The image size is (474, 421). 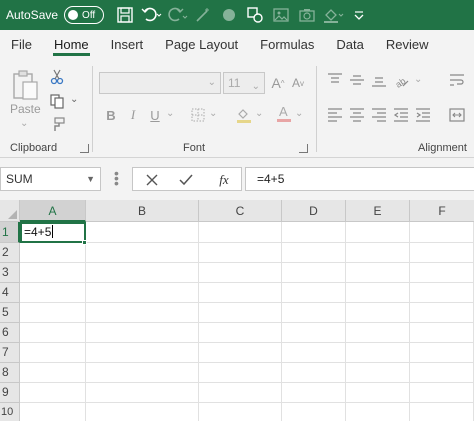 What do you see at coordinates (57, 125) in the screenshot?
I see `format-painter-icon` at bounding box center [57, 125].